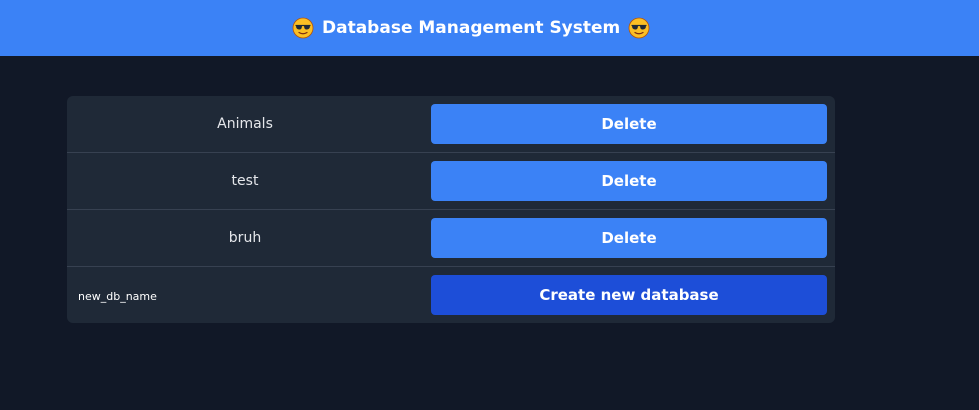 Image resolution: width=979 pixels, height=410 pixels. What do you see at coordinates (245, 181) in the screenshot?
I see `database-name: test` at bounding box center [245, 181].